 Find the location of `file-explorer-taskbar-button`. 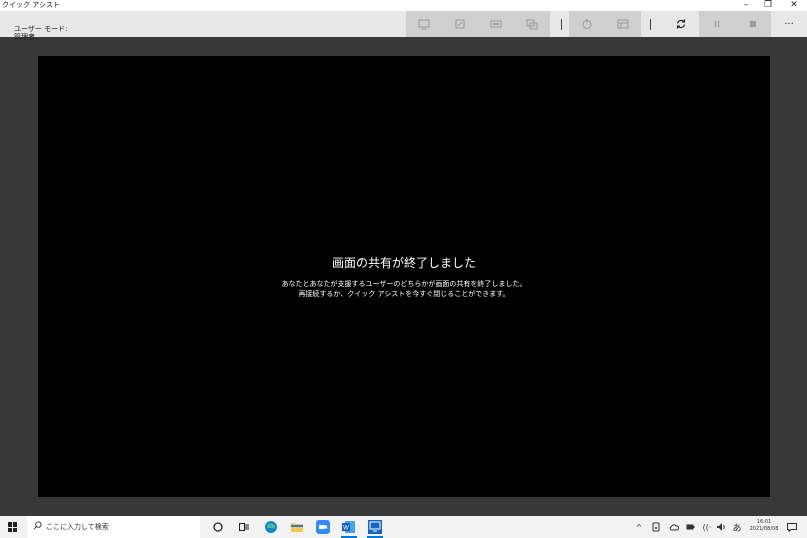

file-explorer-taskbar-button is located at coordinates (297, 527).